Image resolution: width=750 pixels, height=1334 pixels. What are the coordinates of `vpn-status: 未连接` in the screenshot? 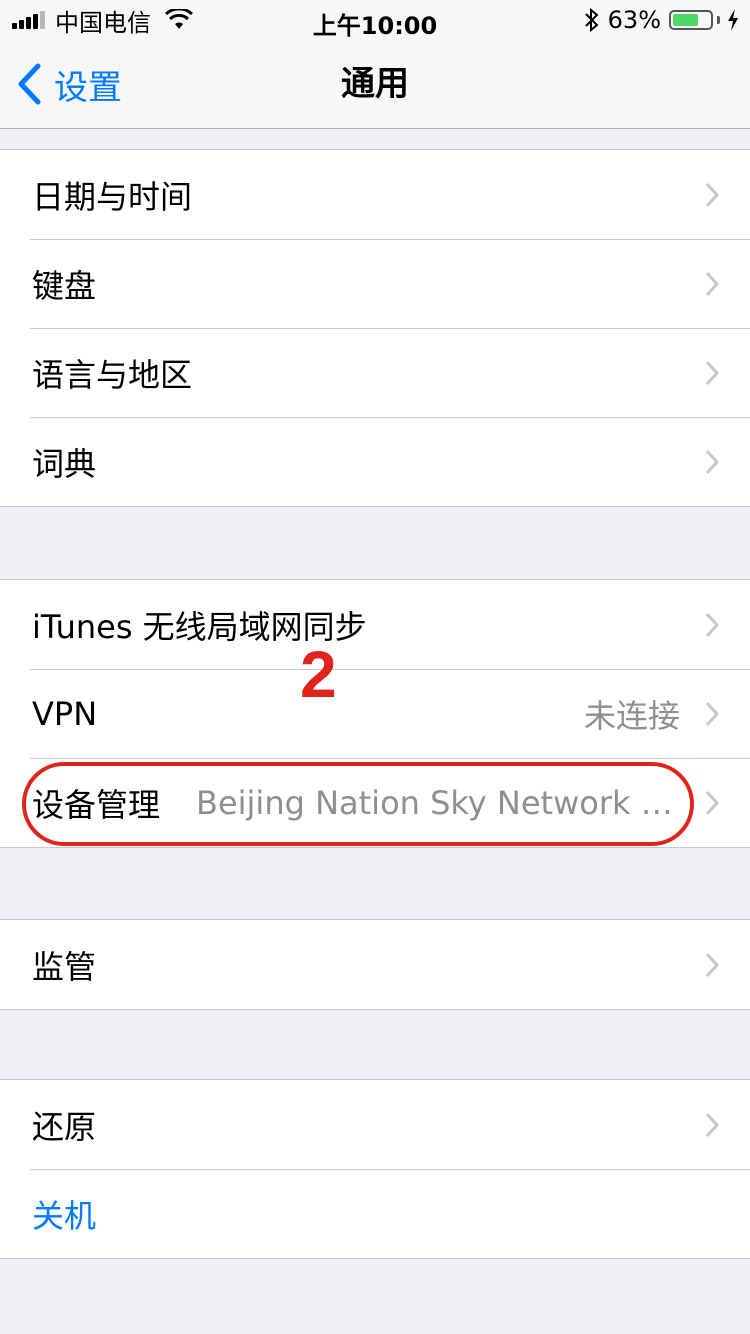 It's located at (631, 715).